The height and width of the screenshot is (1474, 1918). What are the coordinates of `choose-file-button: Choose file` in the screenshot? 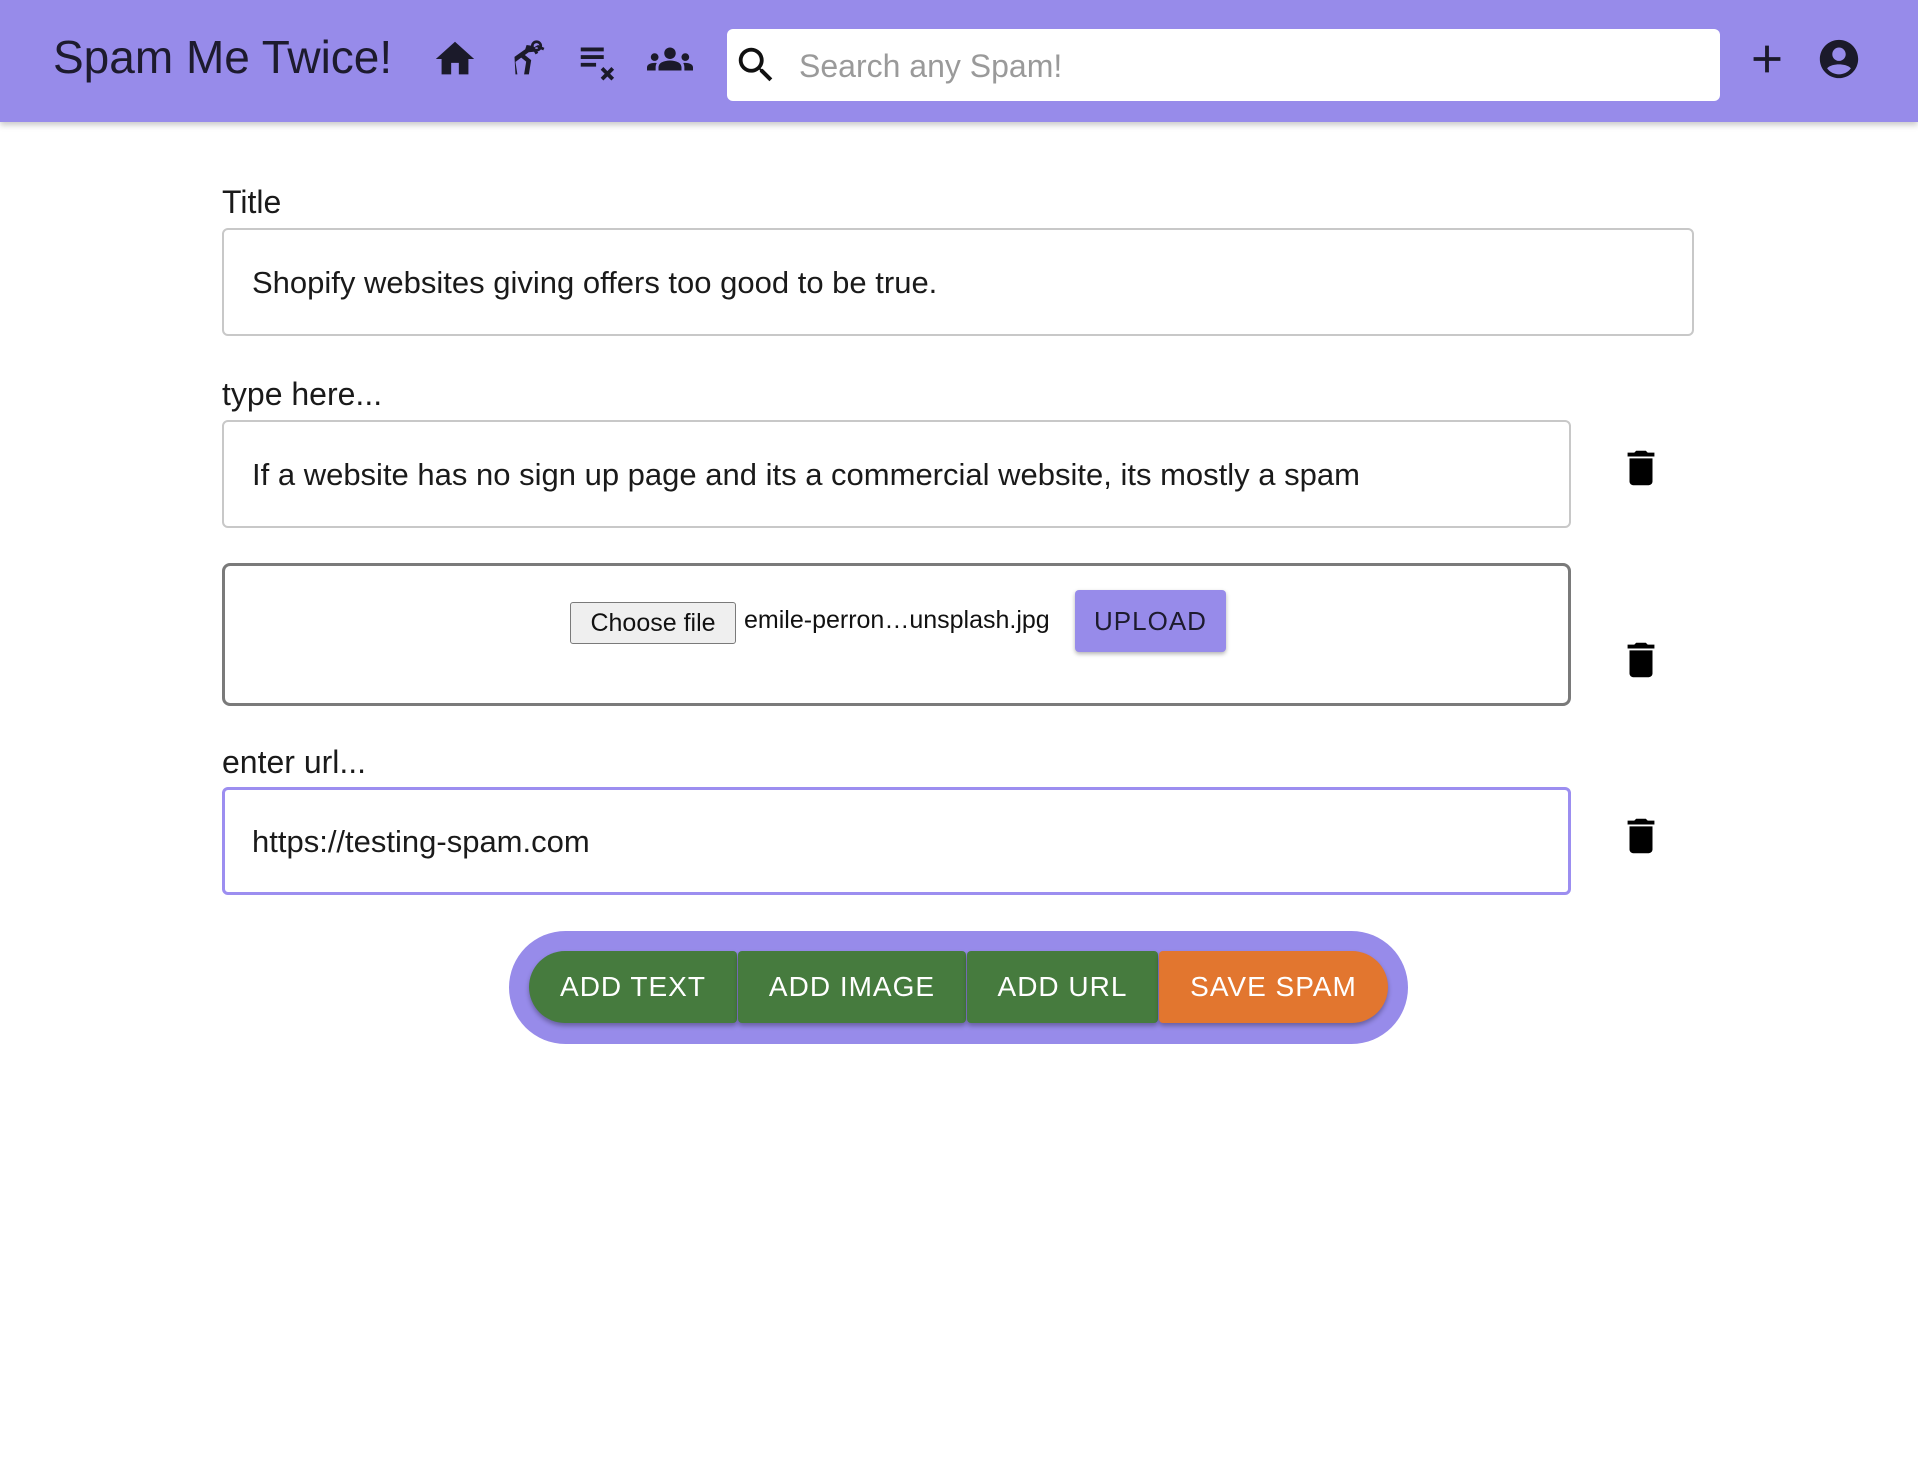 It's located at (653, 623).